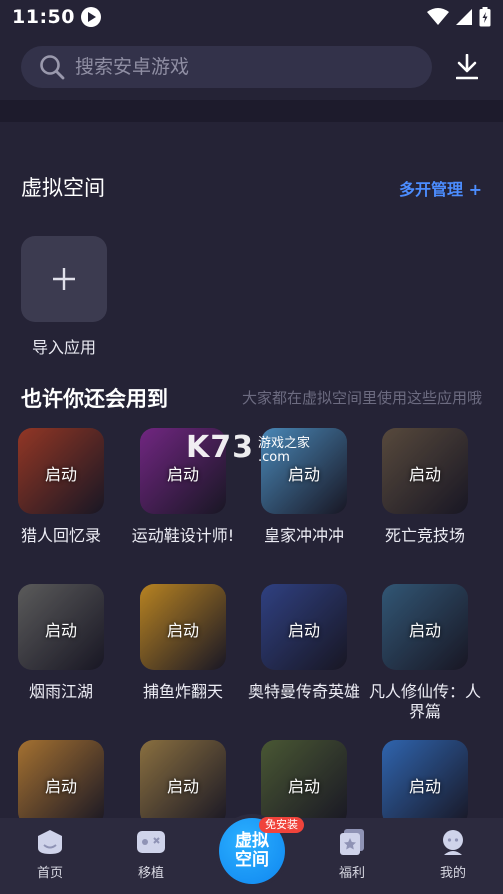  I want to click on nav-home: 首页, so click(50, 854).